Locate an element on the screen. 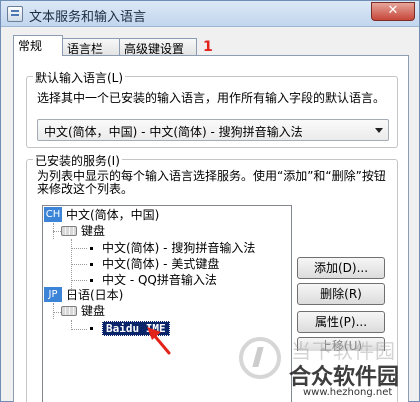  installed-services-description: 为列表中显示的每个输入语言选择服务。使用“添加”和“删除”按钮来修改这个列表。 is located at coordinates (211, 182).